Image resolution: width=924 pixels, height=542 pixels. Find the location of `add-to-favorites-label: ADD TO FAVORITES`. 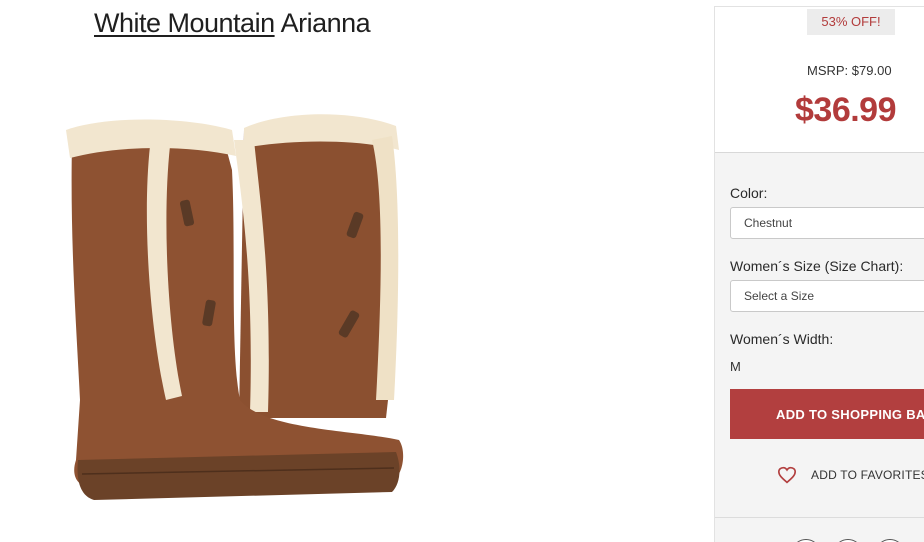

add-to-favorites-label: ADD TO FAVORITES is located at coordinates (867, 475).